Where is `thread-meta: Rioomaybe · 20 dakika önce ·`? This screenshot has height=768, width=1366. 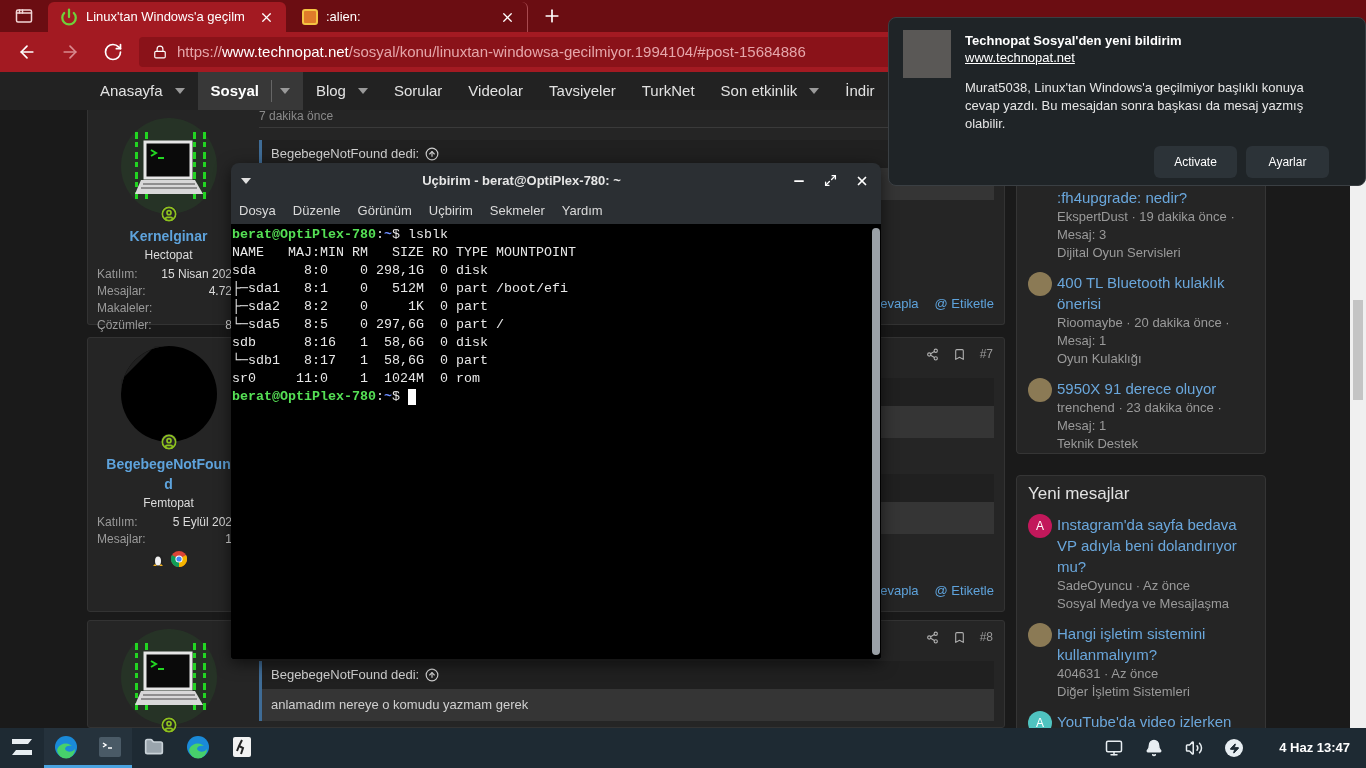 thread-meta: Rioomaybe · 20 dakika önce · is located at coordinates (1144, 323).